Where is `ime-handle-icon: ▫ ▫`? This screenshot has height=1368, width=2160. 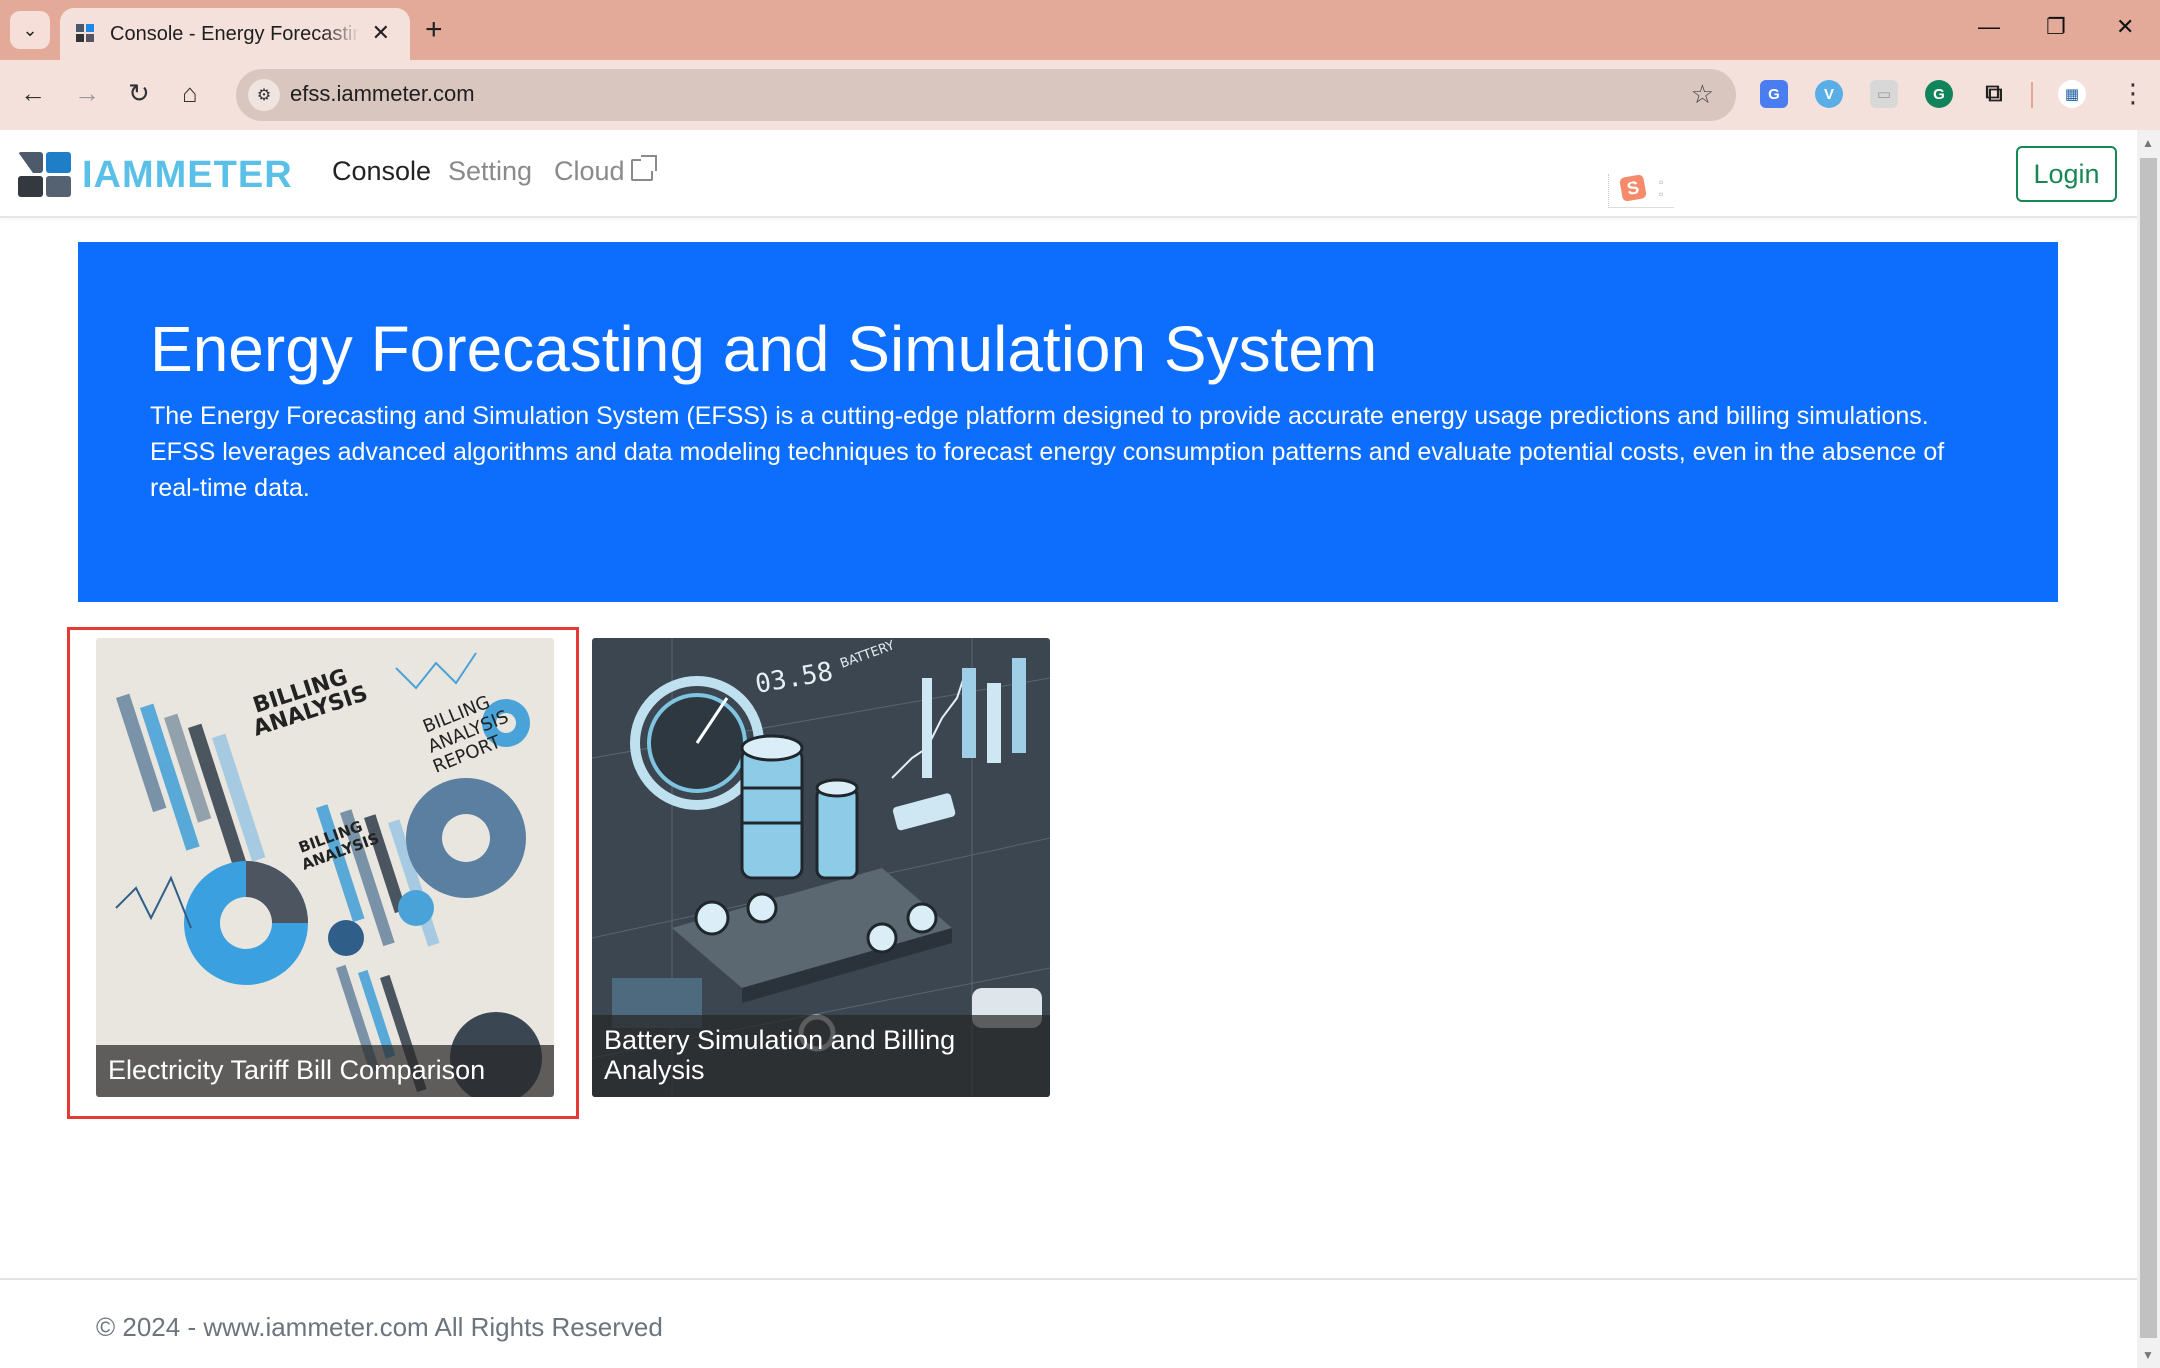 ime-handle-icon: ▫ ▫ is located at coordinates (1661, 188).